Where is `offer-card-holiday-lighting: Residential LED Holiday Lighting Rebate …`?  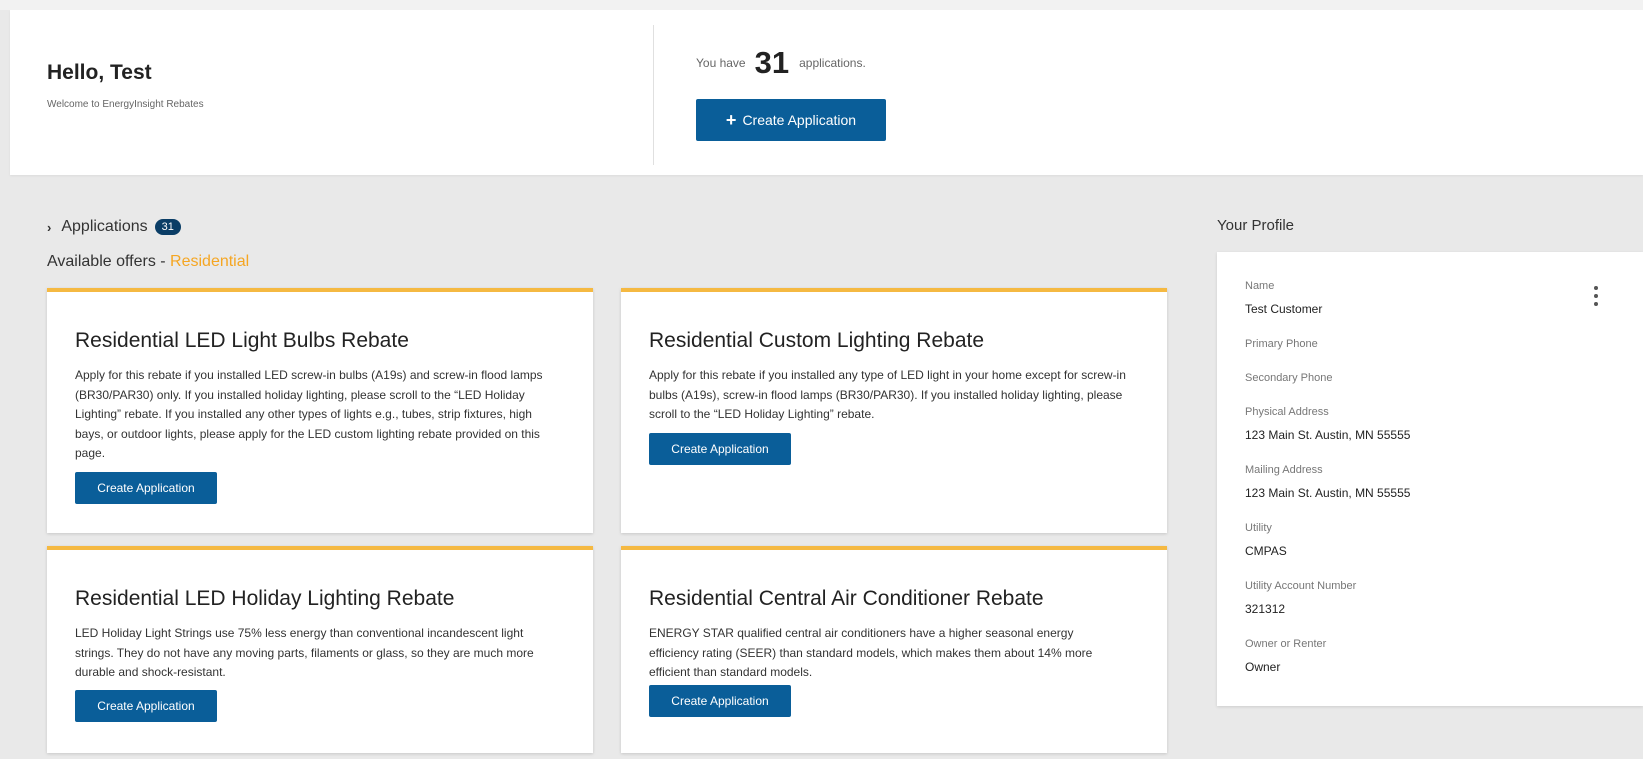 offer-card-holiday-lighting: Residential LED Holiday Lighting Rebate … is located at coordinates (320, 649).